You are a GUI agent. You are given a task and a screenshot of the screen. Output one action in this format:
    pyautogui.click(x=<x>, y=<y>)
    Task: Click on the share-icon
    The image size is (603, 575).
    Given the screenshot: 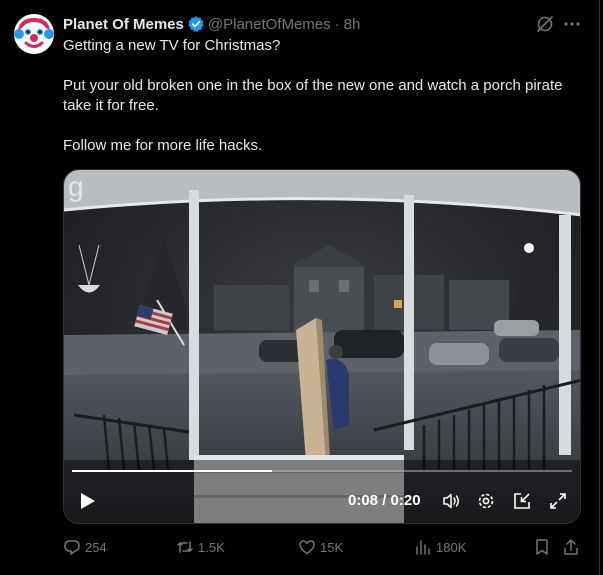 What is the action you would take?
    pyautogui.click(x=571, y=547)
    